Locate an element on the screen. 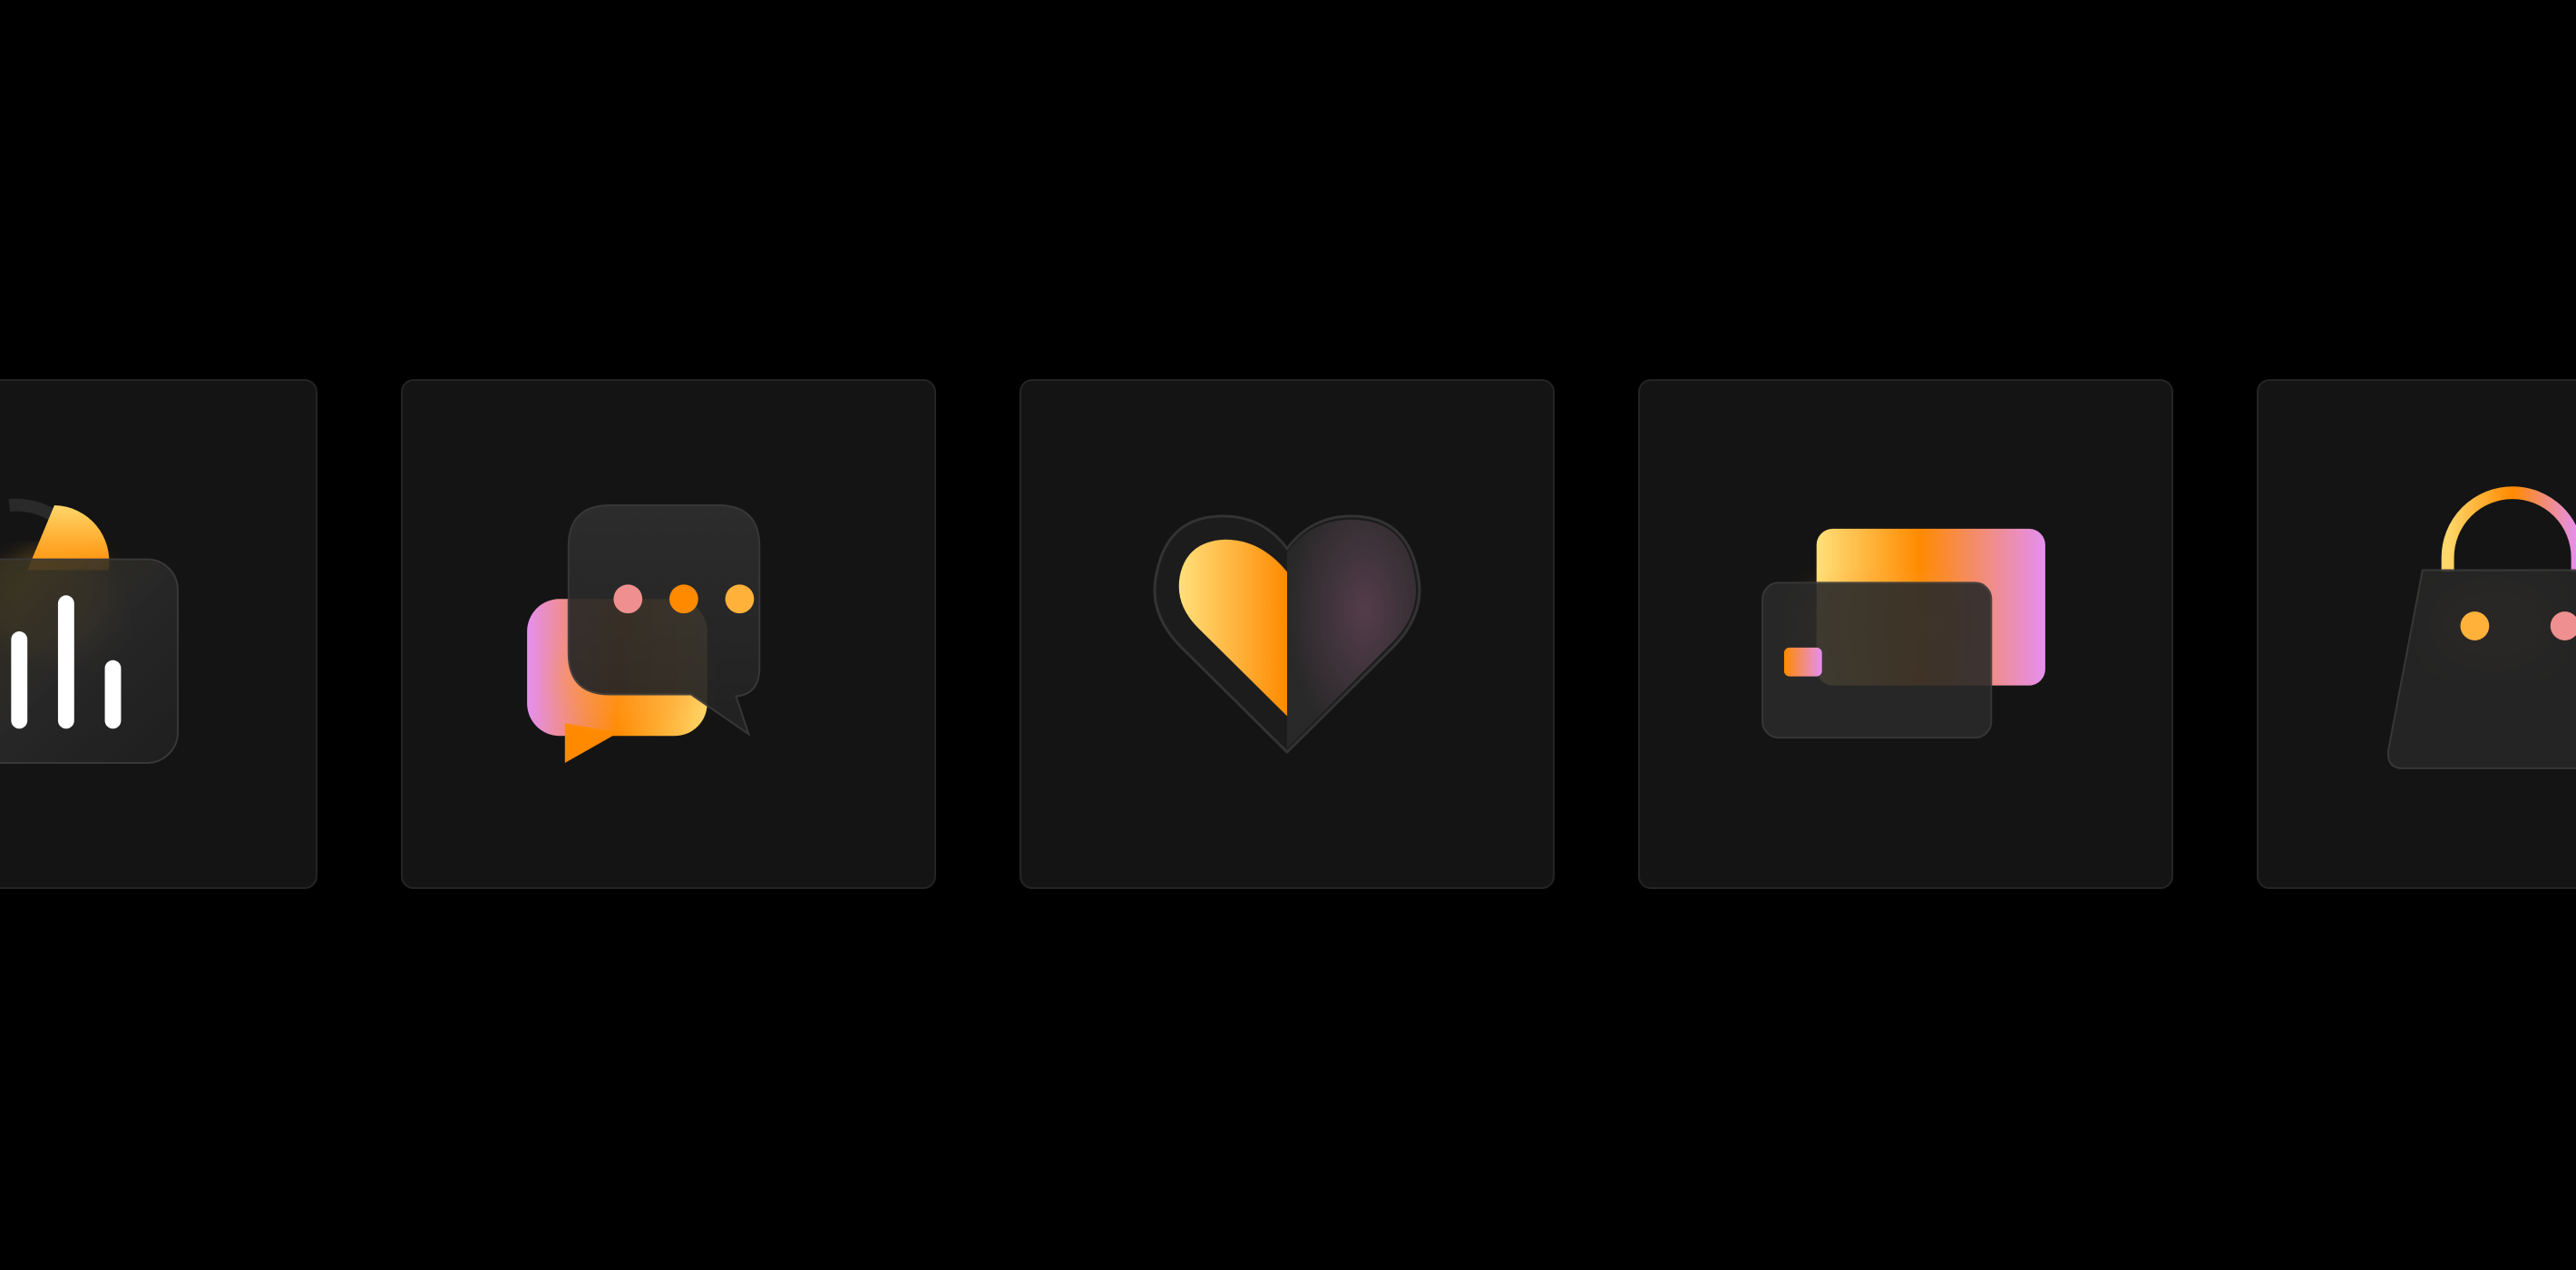 The image size is (2576, 1270). shopping-bag-icon is located at coordinates (2481, 627).